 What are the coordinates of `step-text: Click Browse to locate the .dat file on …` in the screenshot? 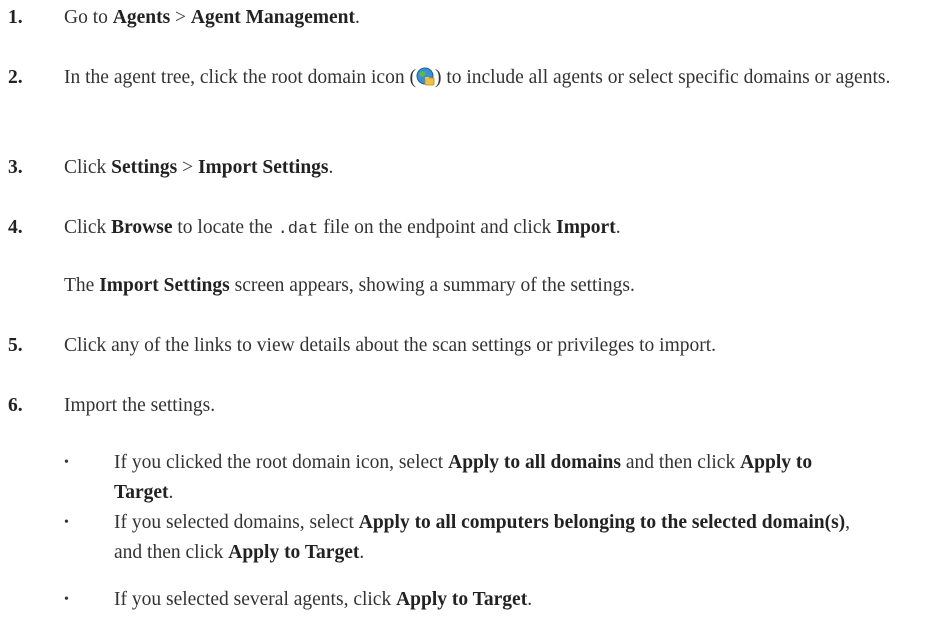 It's located at (342, 228).